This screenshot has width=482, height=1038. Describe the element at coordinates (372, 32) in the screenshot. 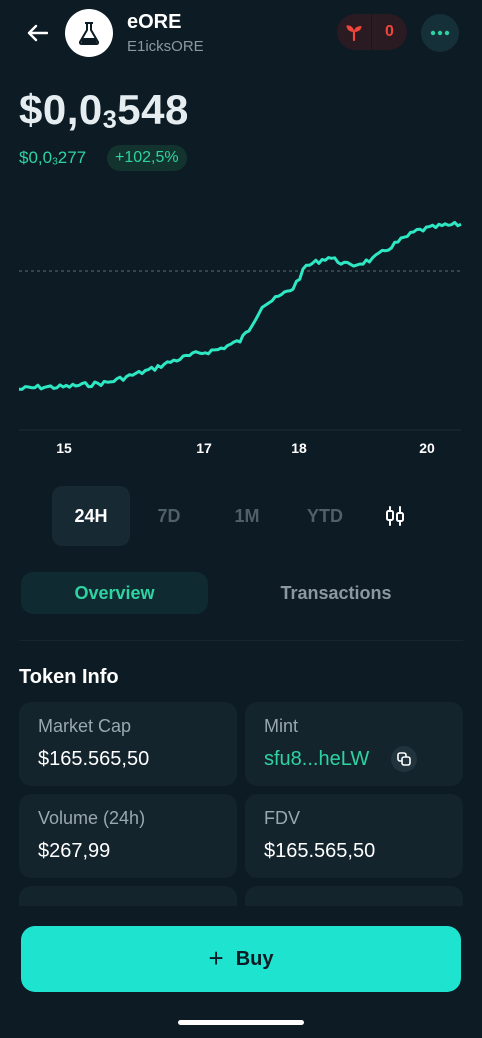

I see `favorite-button: 0` at that location.